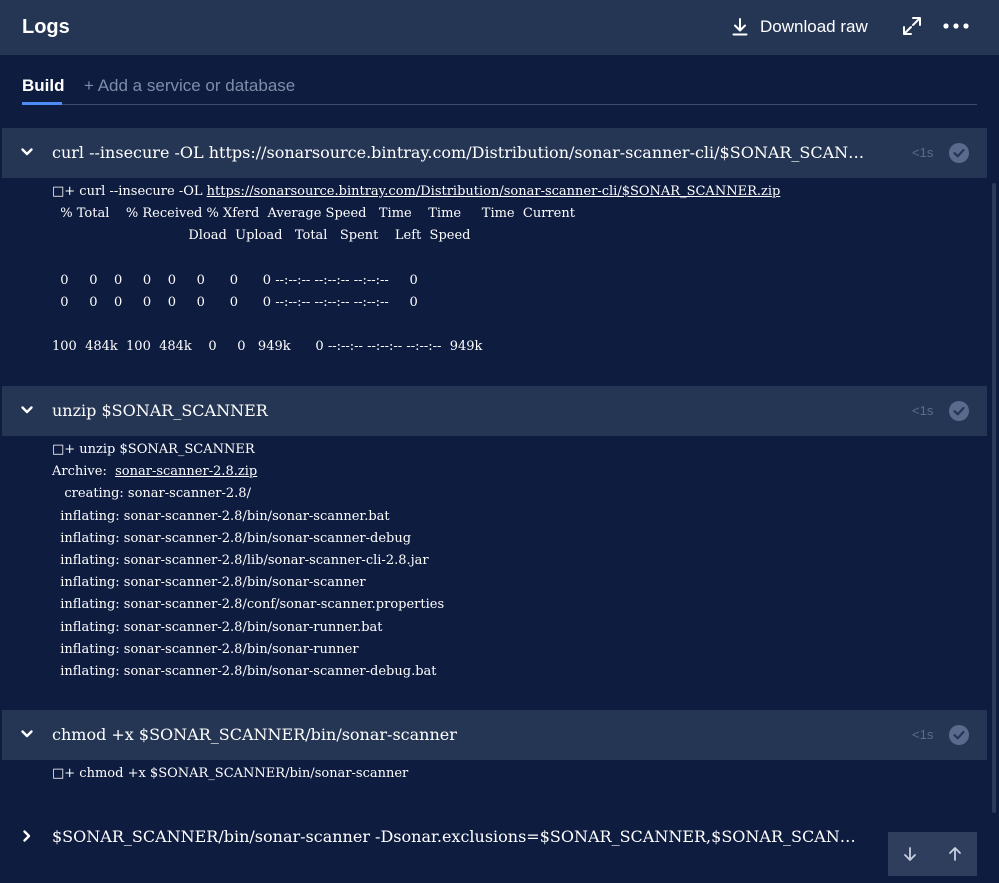 The height and width of the screenshot is (883, 999). Describe the element at coordinates (499, 104) in the screenshot. I see `tabs-divider` at that location.